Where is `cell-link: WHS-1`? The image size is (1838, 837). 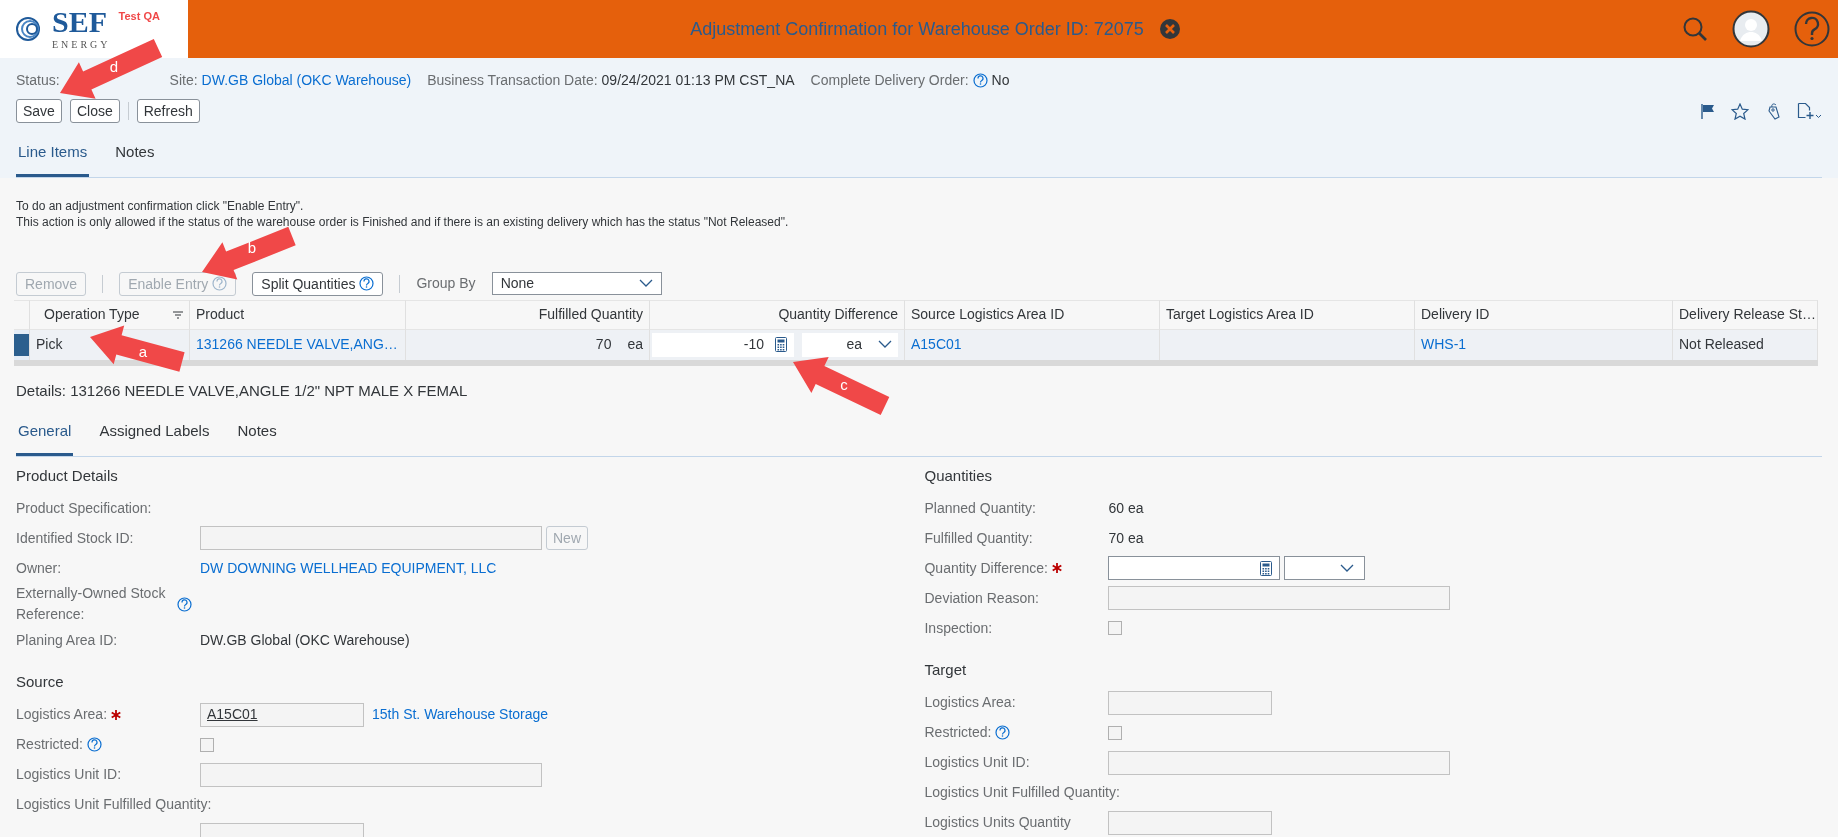 cell-link: WHS-1 is located at coordinates (1444, 344).